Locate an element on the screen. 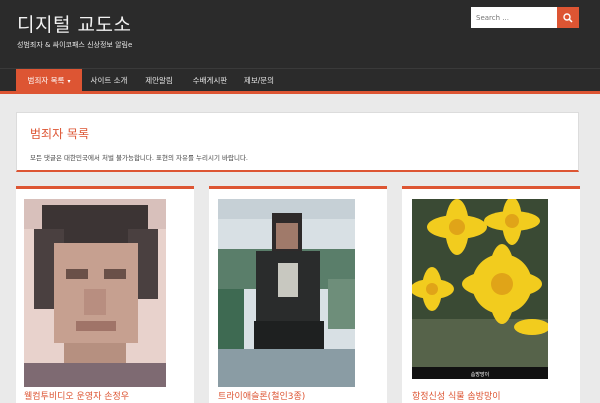 This screenshot has width=600, height=403. chevron-down-icon: ▾ is located at coordinates (69, 81).